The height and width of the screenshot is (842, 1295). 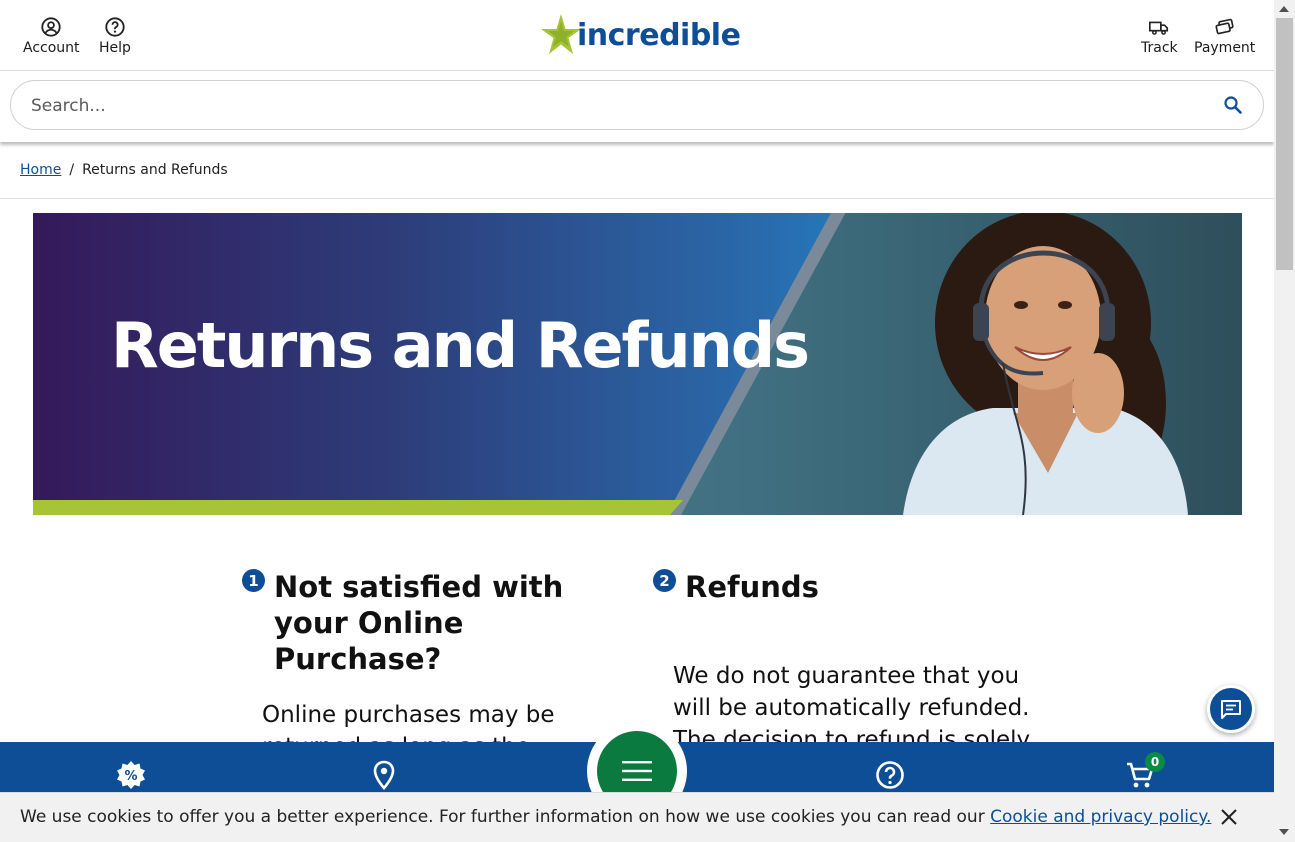 What do you see at coordinates (1225, 48) in the screenshot?
I see `payment-label: Payment` at bounding box center [1225, 48].